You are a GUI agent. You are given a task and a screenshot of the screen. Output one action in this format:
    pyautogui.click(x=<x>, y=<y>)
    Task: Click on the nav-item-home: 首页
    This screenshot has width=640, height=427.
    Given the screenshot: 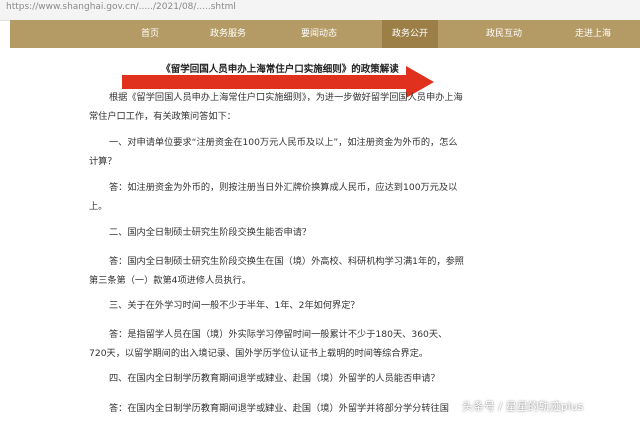 What is the action you would take?
    pyautogui.click(x=150, y=34)
    